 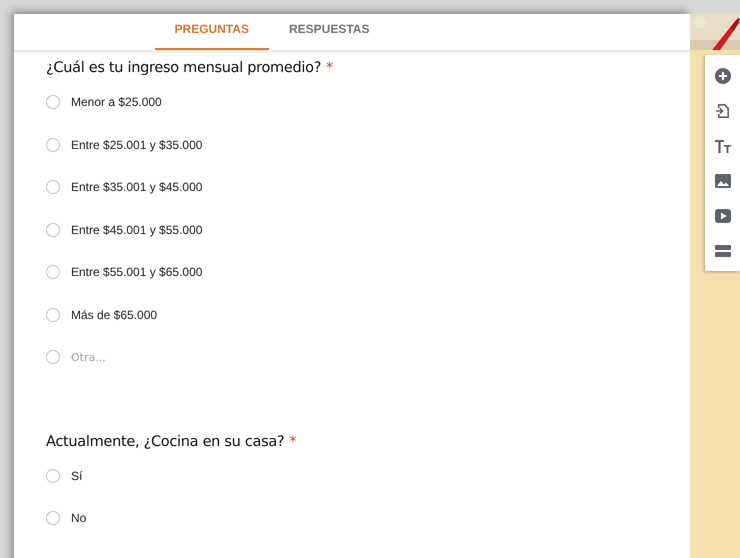 What do you see at coordinates (116, 102) in the screenshot?
I see `option-label: Menor a $25.000` at bounding box center [116, 102].